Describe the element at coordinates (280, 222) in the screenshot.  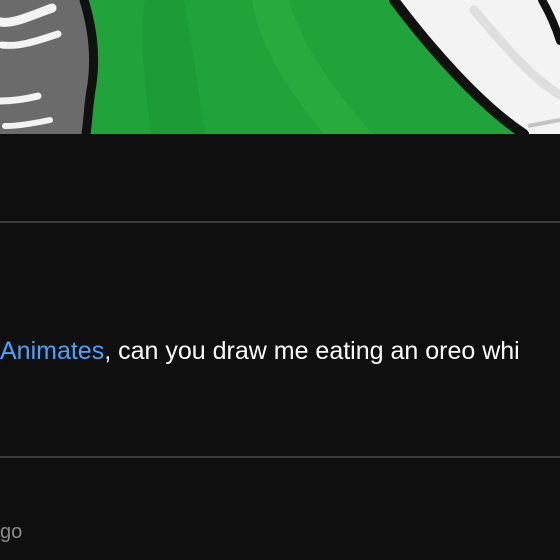
I see `thread-divider-top` at that location.